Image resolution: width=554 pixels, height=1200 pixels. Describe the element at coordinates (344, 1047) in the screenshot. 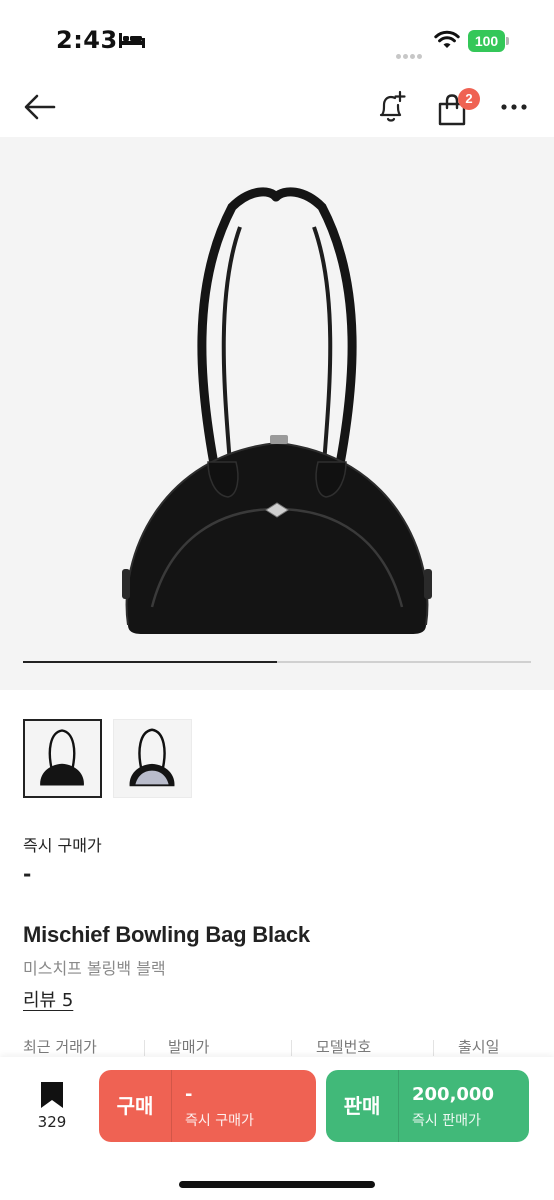

I see `info-model-number-label: 모델번호` at that location.